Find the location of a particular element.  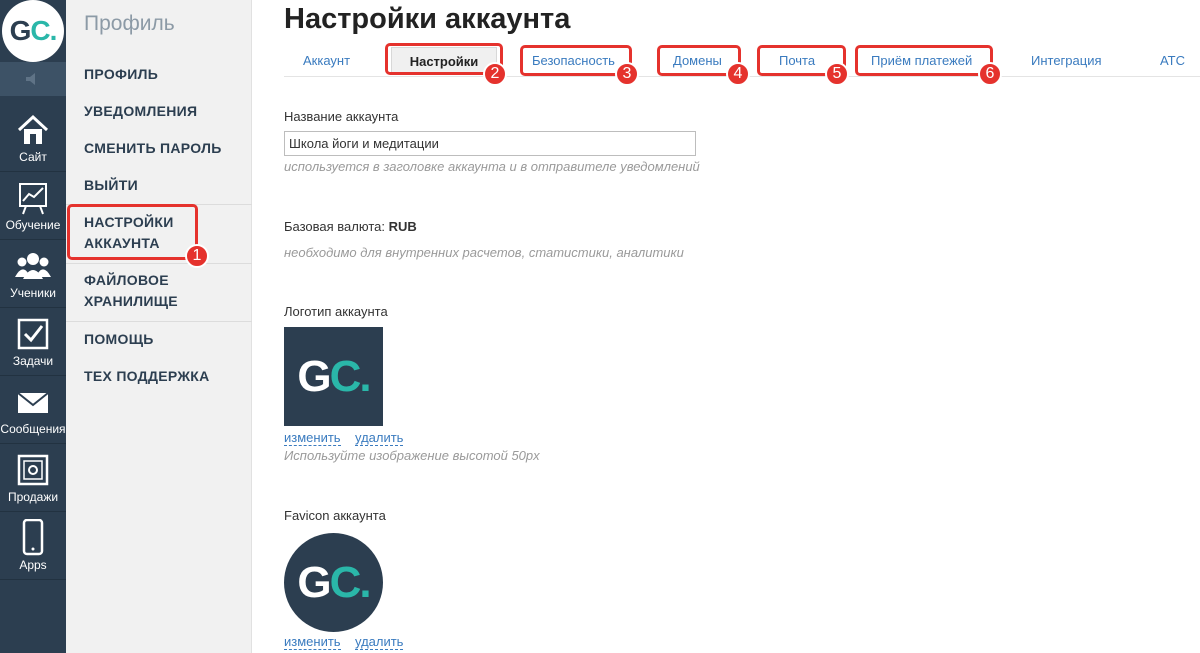

menu-item-change-password: СМЕНИТЬ ПАРОЛЬ is located at coordinates (153, 148).